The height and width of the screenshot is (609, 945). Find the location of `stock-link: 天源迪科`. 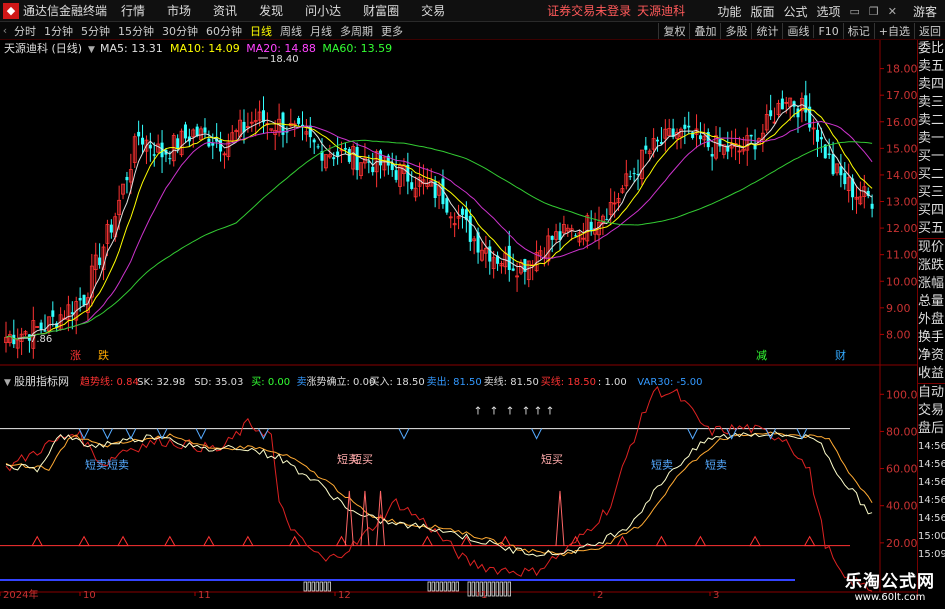

stock-link: 天源迪科 is located at coordinates (661, 10).